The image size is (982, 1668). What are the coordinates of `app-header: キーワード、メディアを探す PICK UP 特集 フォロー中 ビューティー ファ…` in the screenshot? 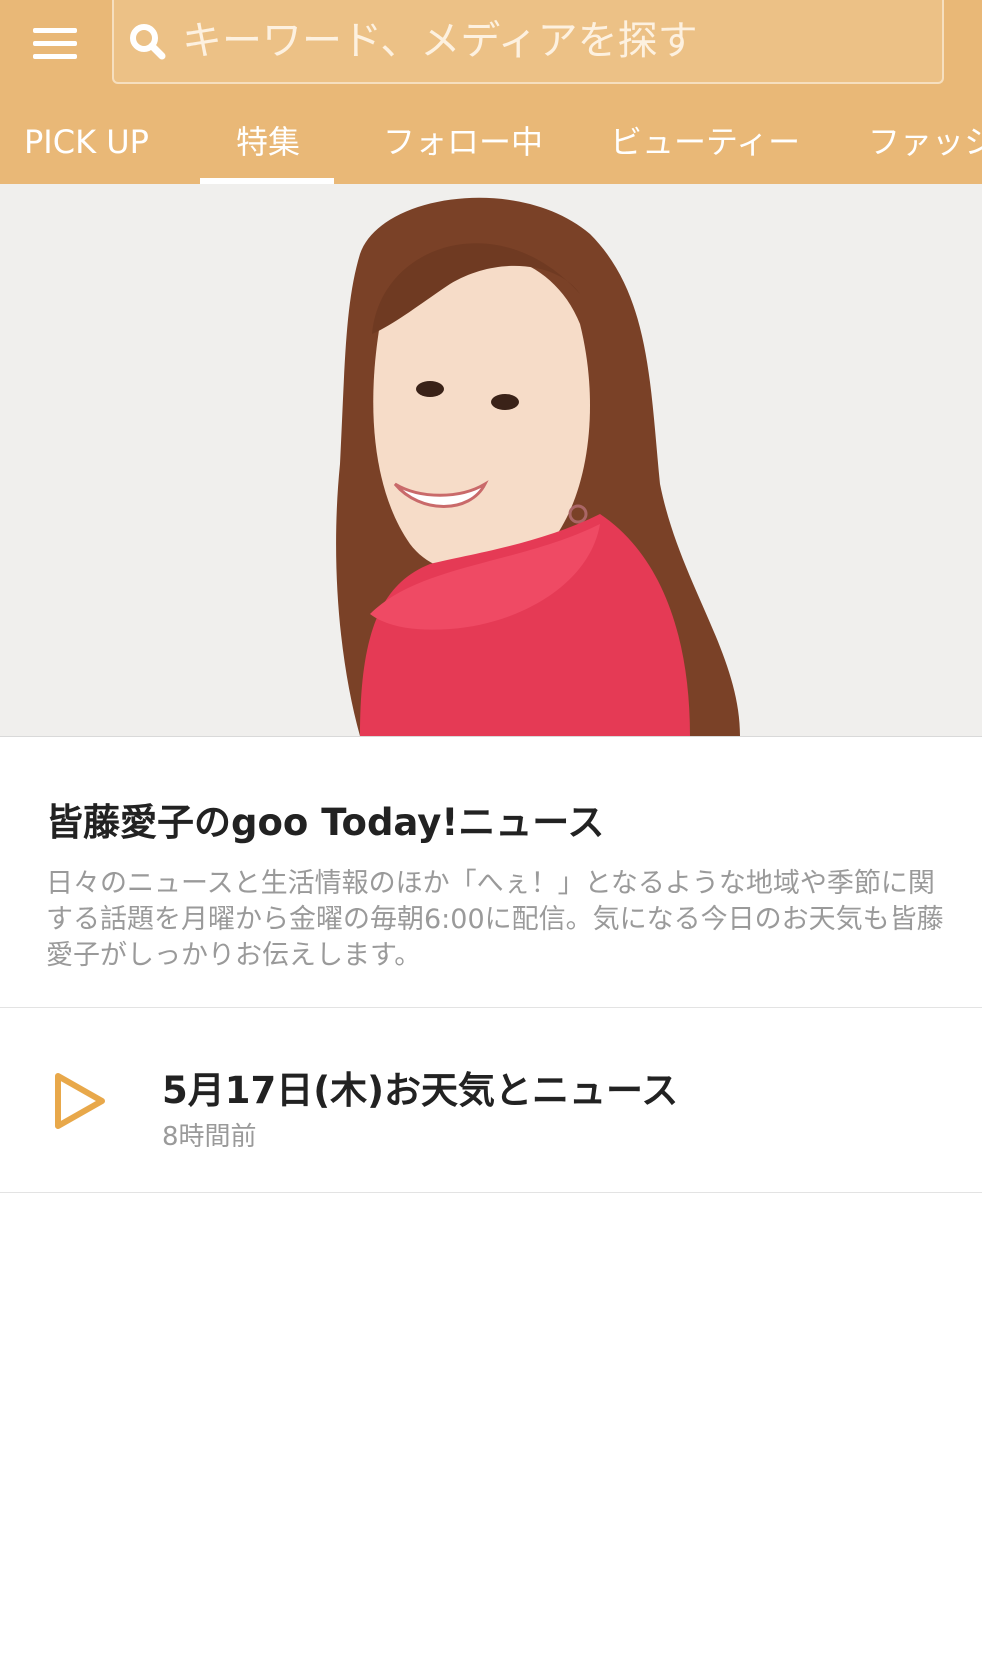 It's located at (491, 92).